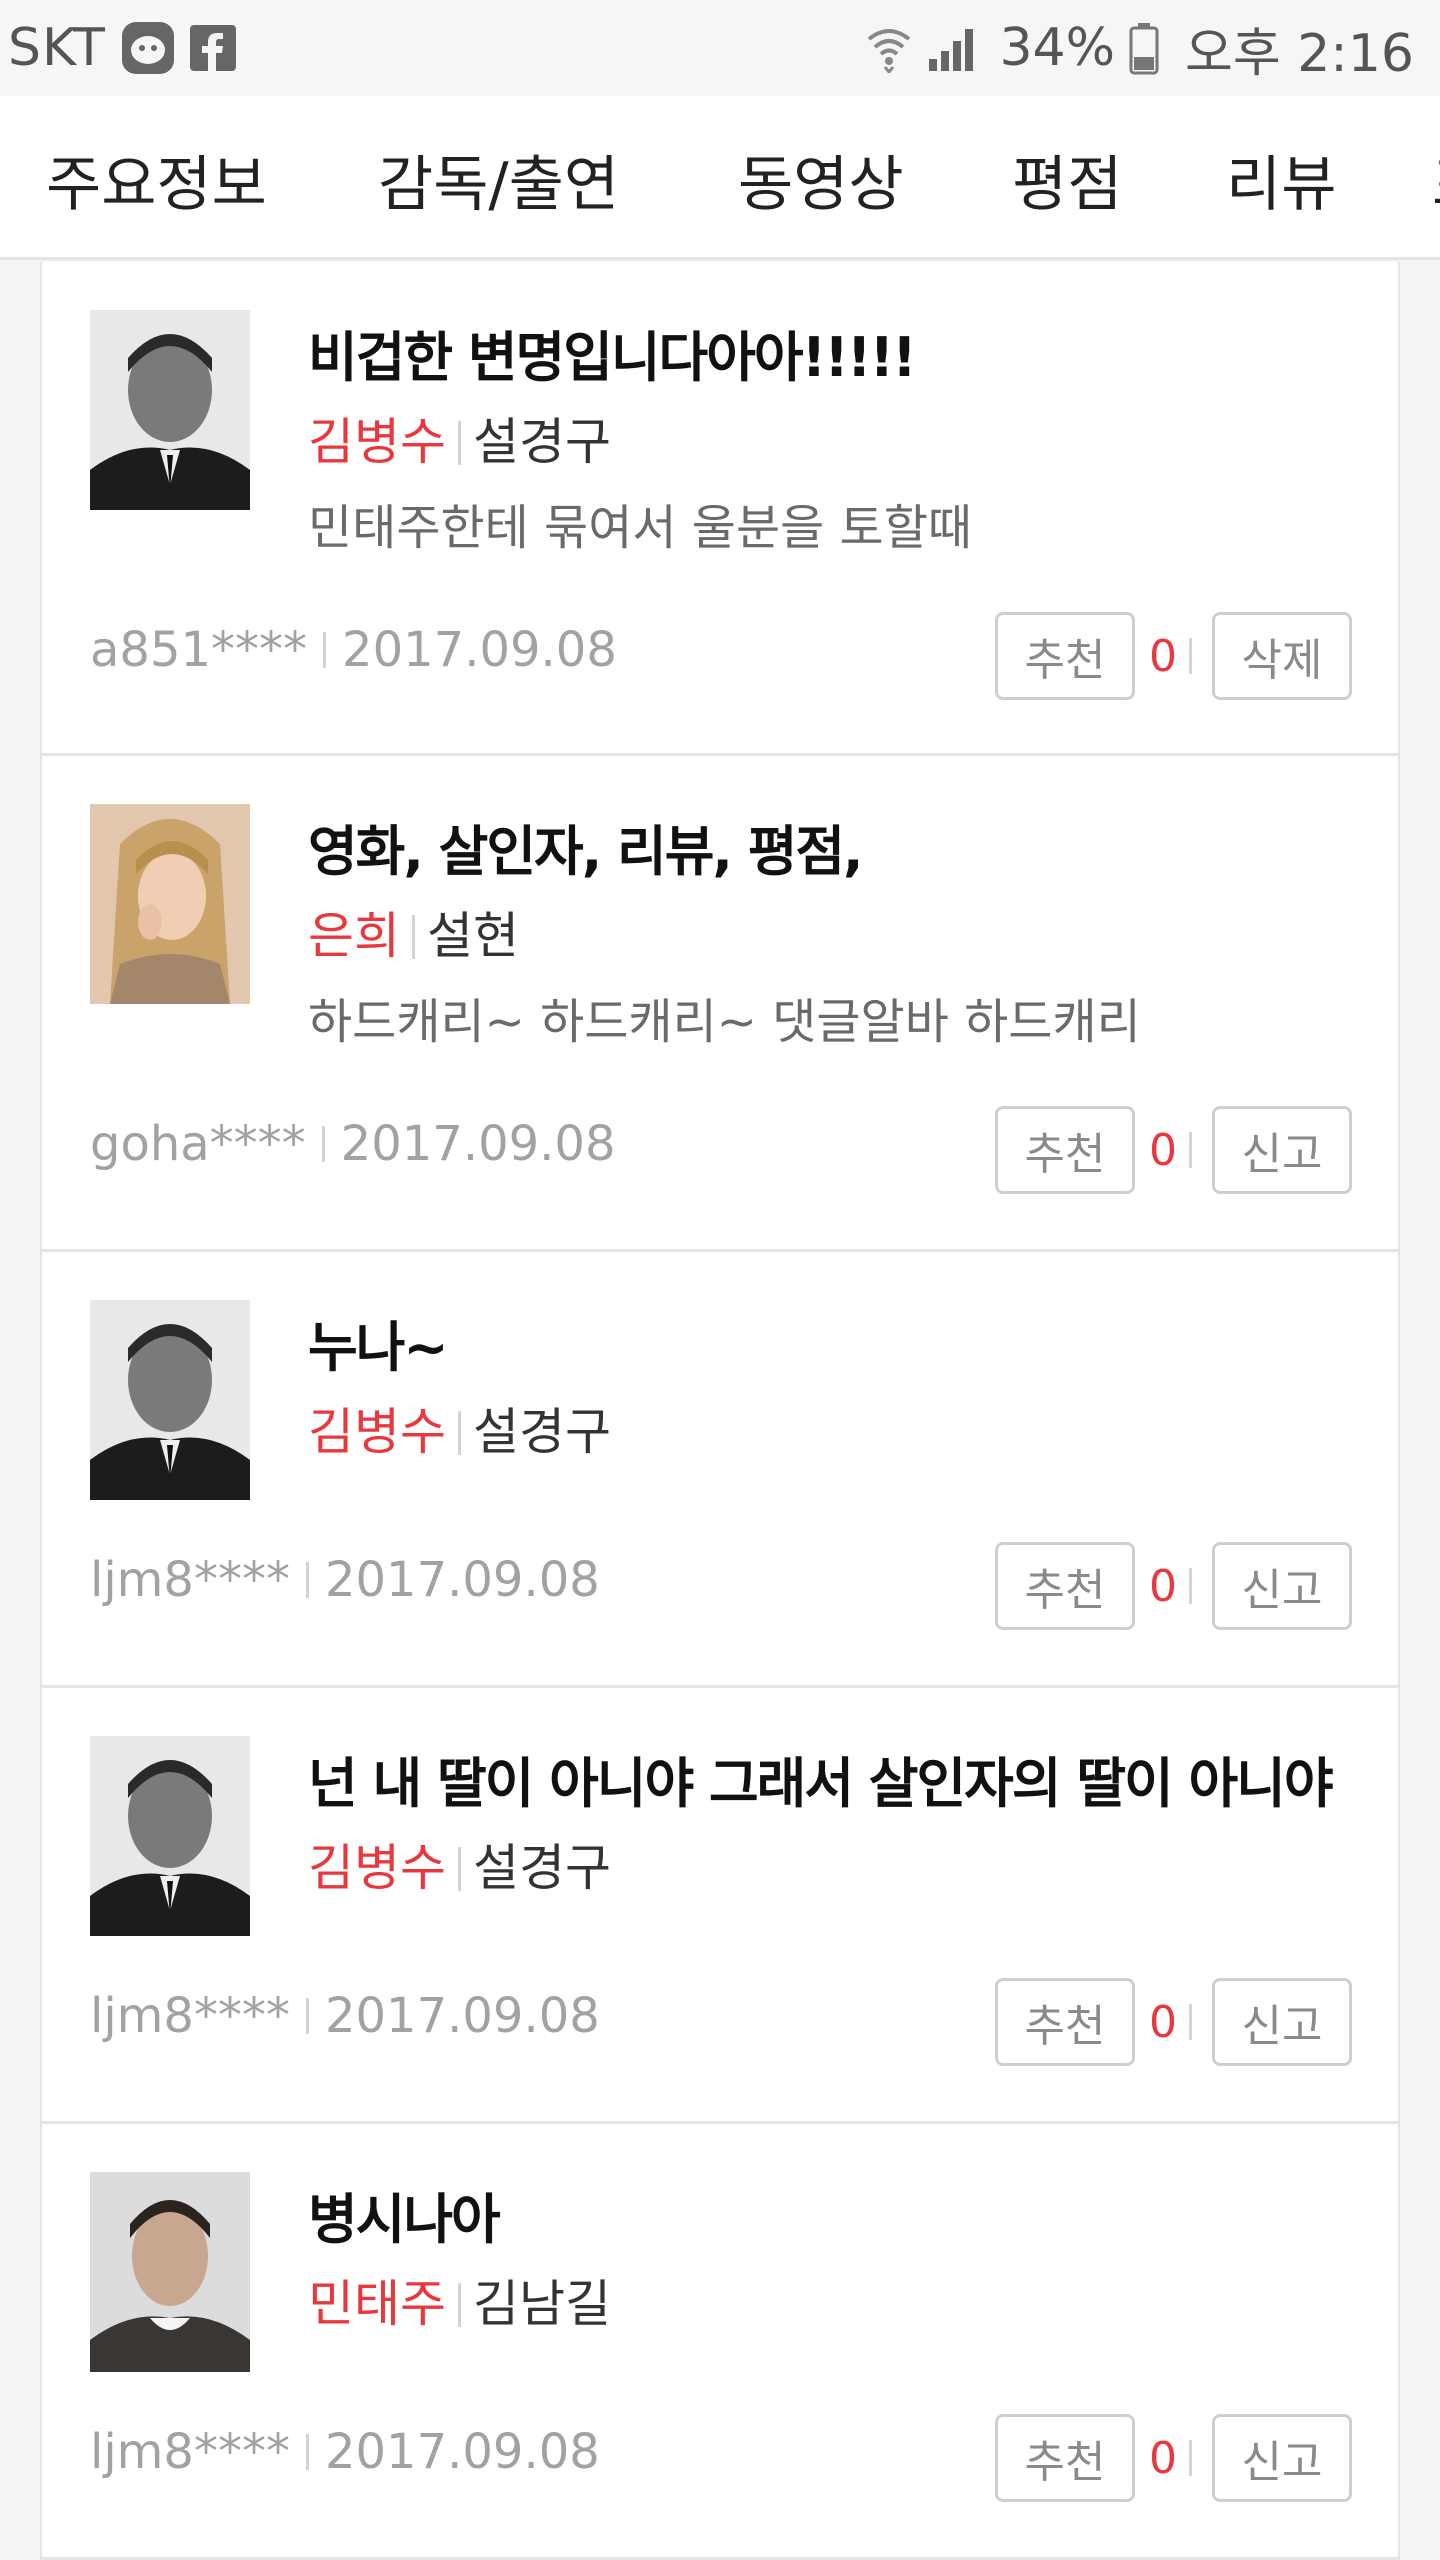 This screenshot has width=1440, height=2560. I want to click on review-actions: 추천 0 삭제, so click(1173, 656).